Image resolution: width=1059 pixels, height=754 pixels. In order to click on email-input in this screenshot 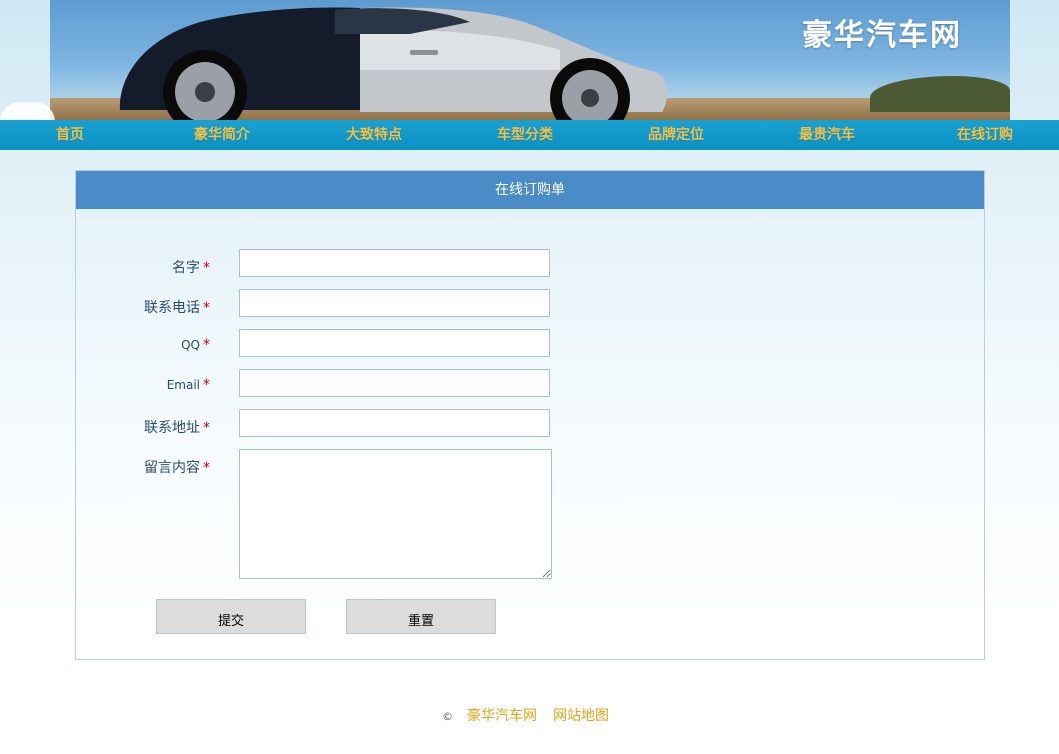, I will do `click(394, 383)`.